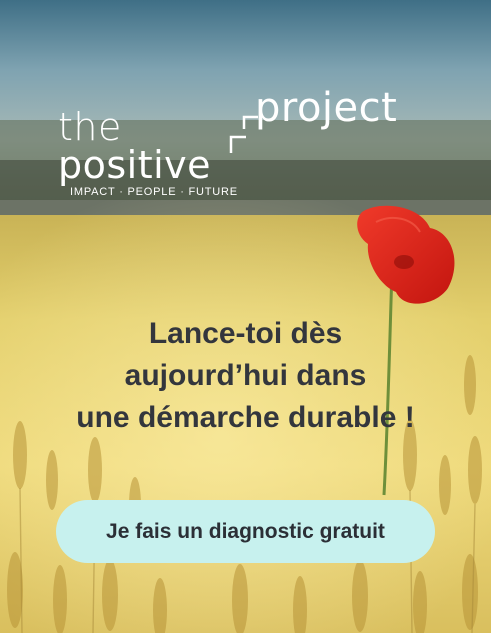  Describe the element at coordinates (245, 531) in the screenshot. I see `free-diagnostic-button: Je fais un diagnostic gratuit` at that location.